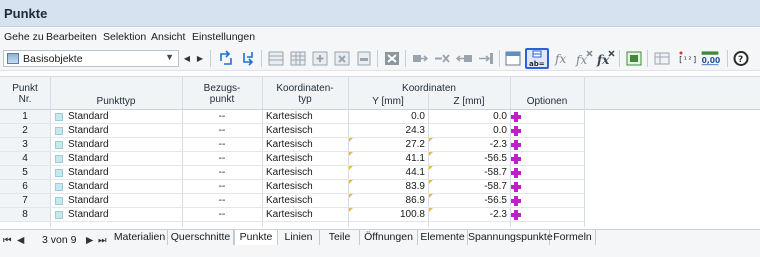 The image size is (760, 257). I want to click on tab-teile: Teile, so click(340, 237).